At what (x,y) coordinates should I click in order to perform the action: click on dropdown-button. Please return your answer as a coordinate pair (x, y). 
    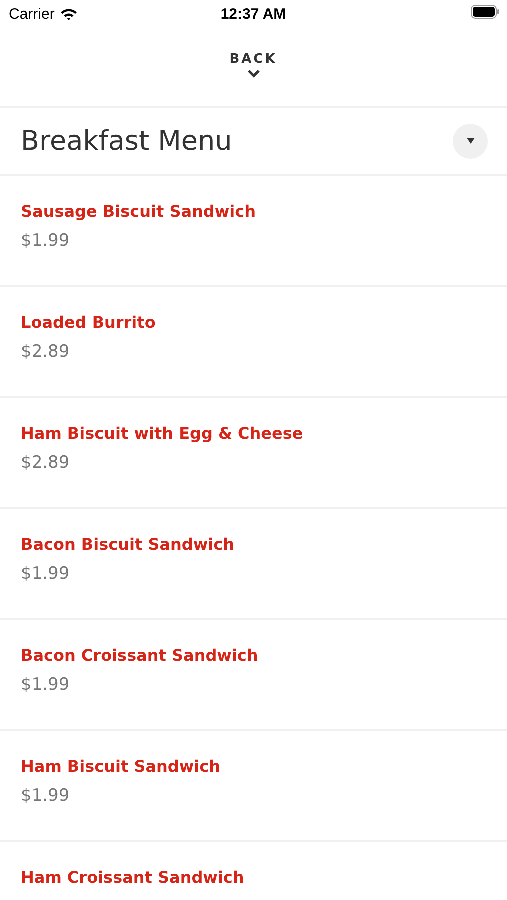
    Looking at the image, I should click on (470, 141).